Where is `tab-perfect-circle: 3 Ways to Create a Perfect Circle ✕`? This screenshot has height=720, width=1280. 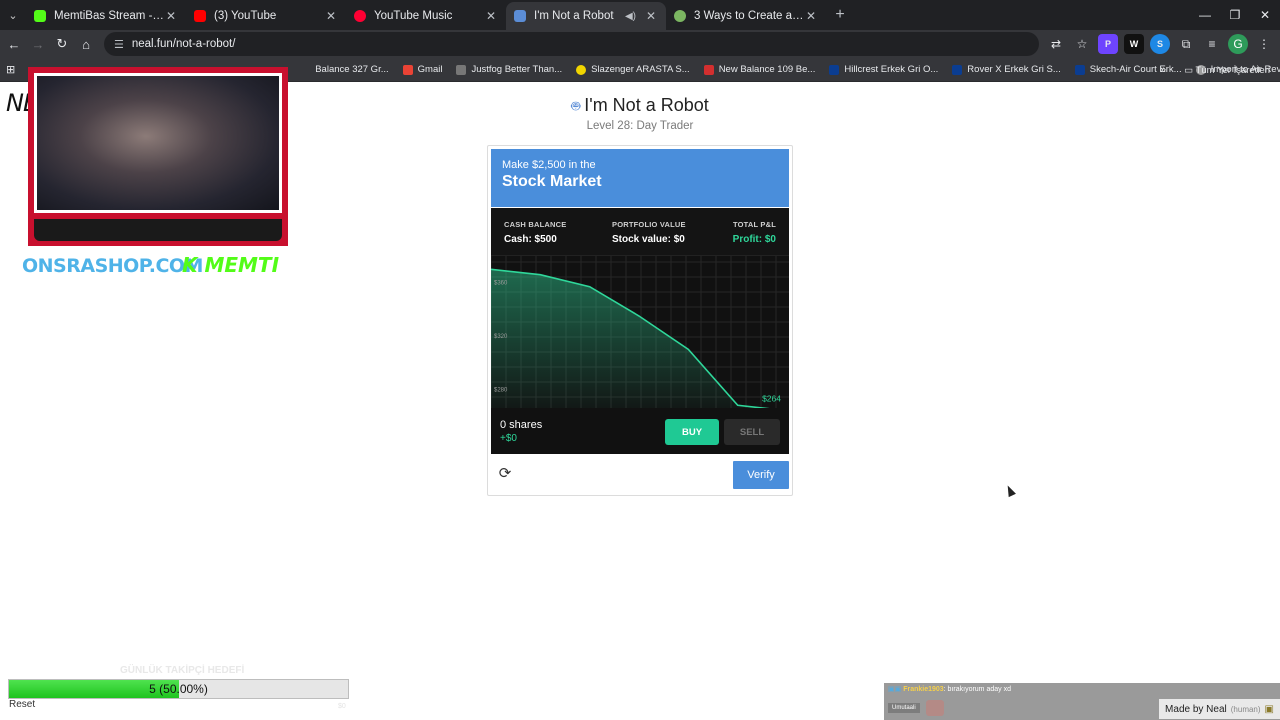 tab-perfect-circle: 3 Ways to Create a Perfect Circle ✕ is located at coordinates (746, 16).